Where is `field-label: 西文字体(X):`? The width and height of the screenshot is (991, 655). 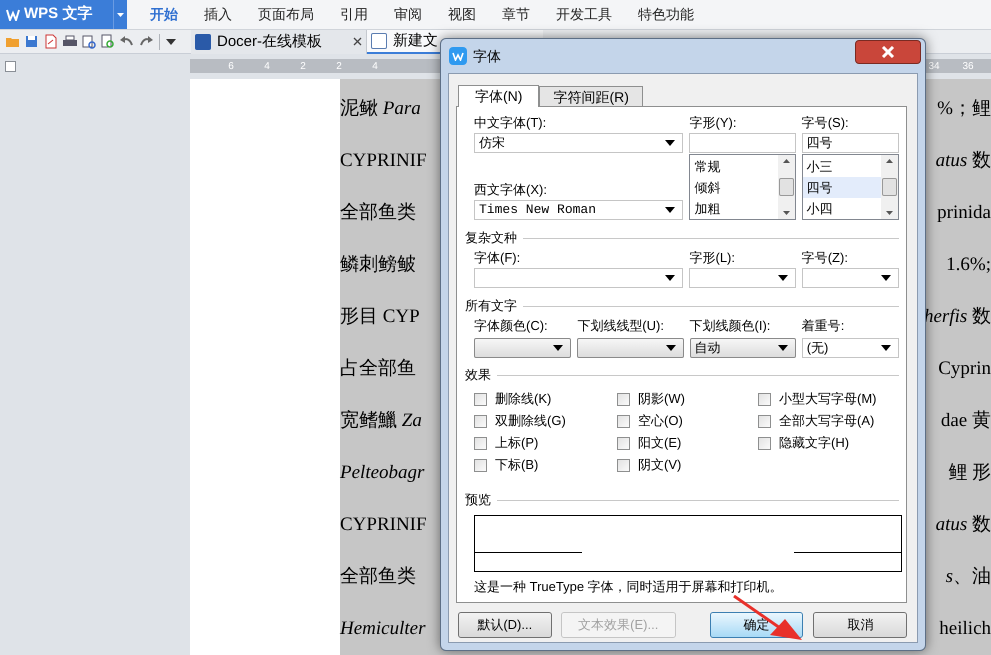
field-label: 西文字体(X): is located at coordinates (511, 190).